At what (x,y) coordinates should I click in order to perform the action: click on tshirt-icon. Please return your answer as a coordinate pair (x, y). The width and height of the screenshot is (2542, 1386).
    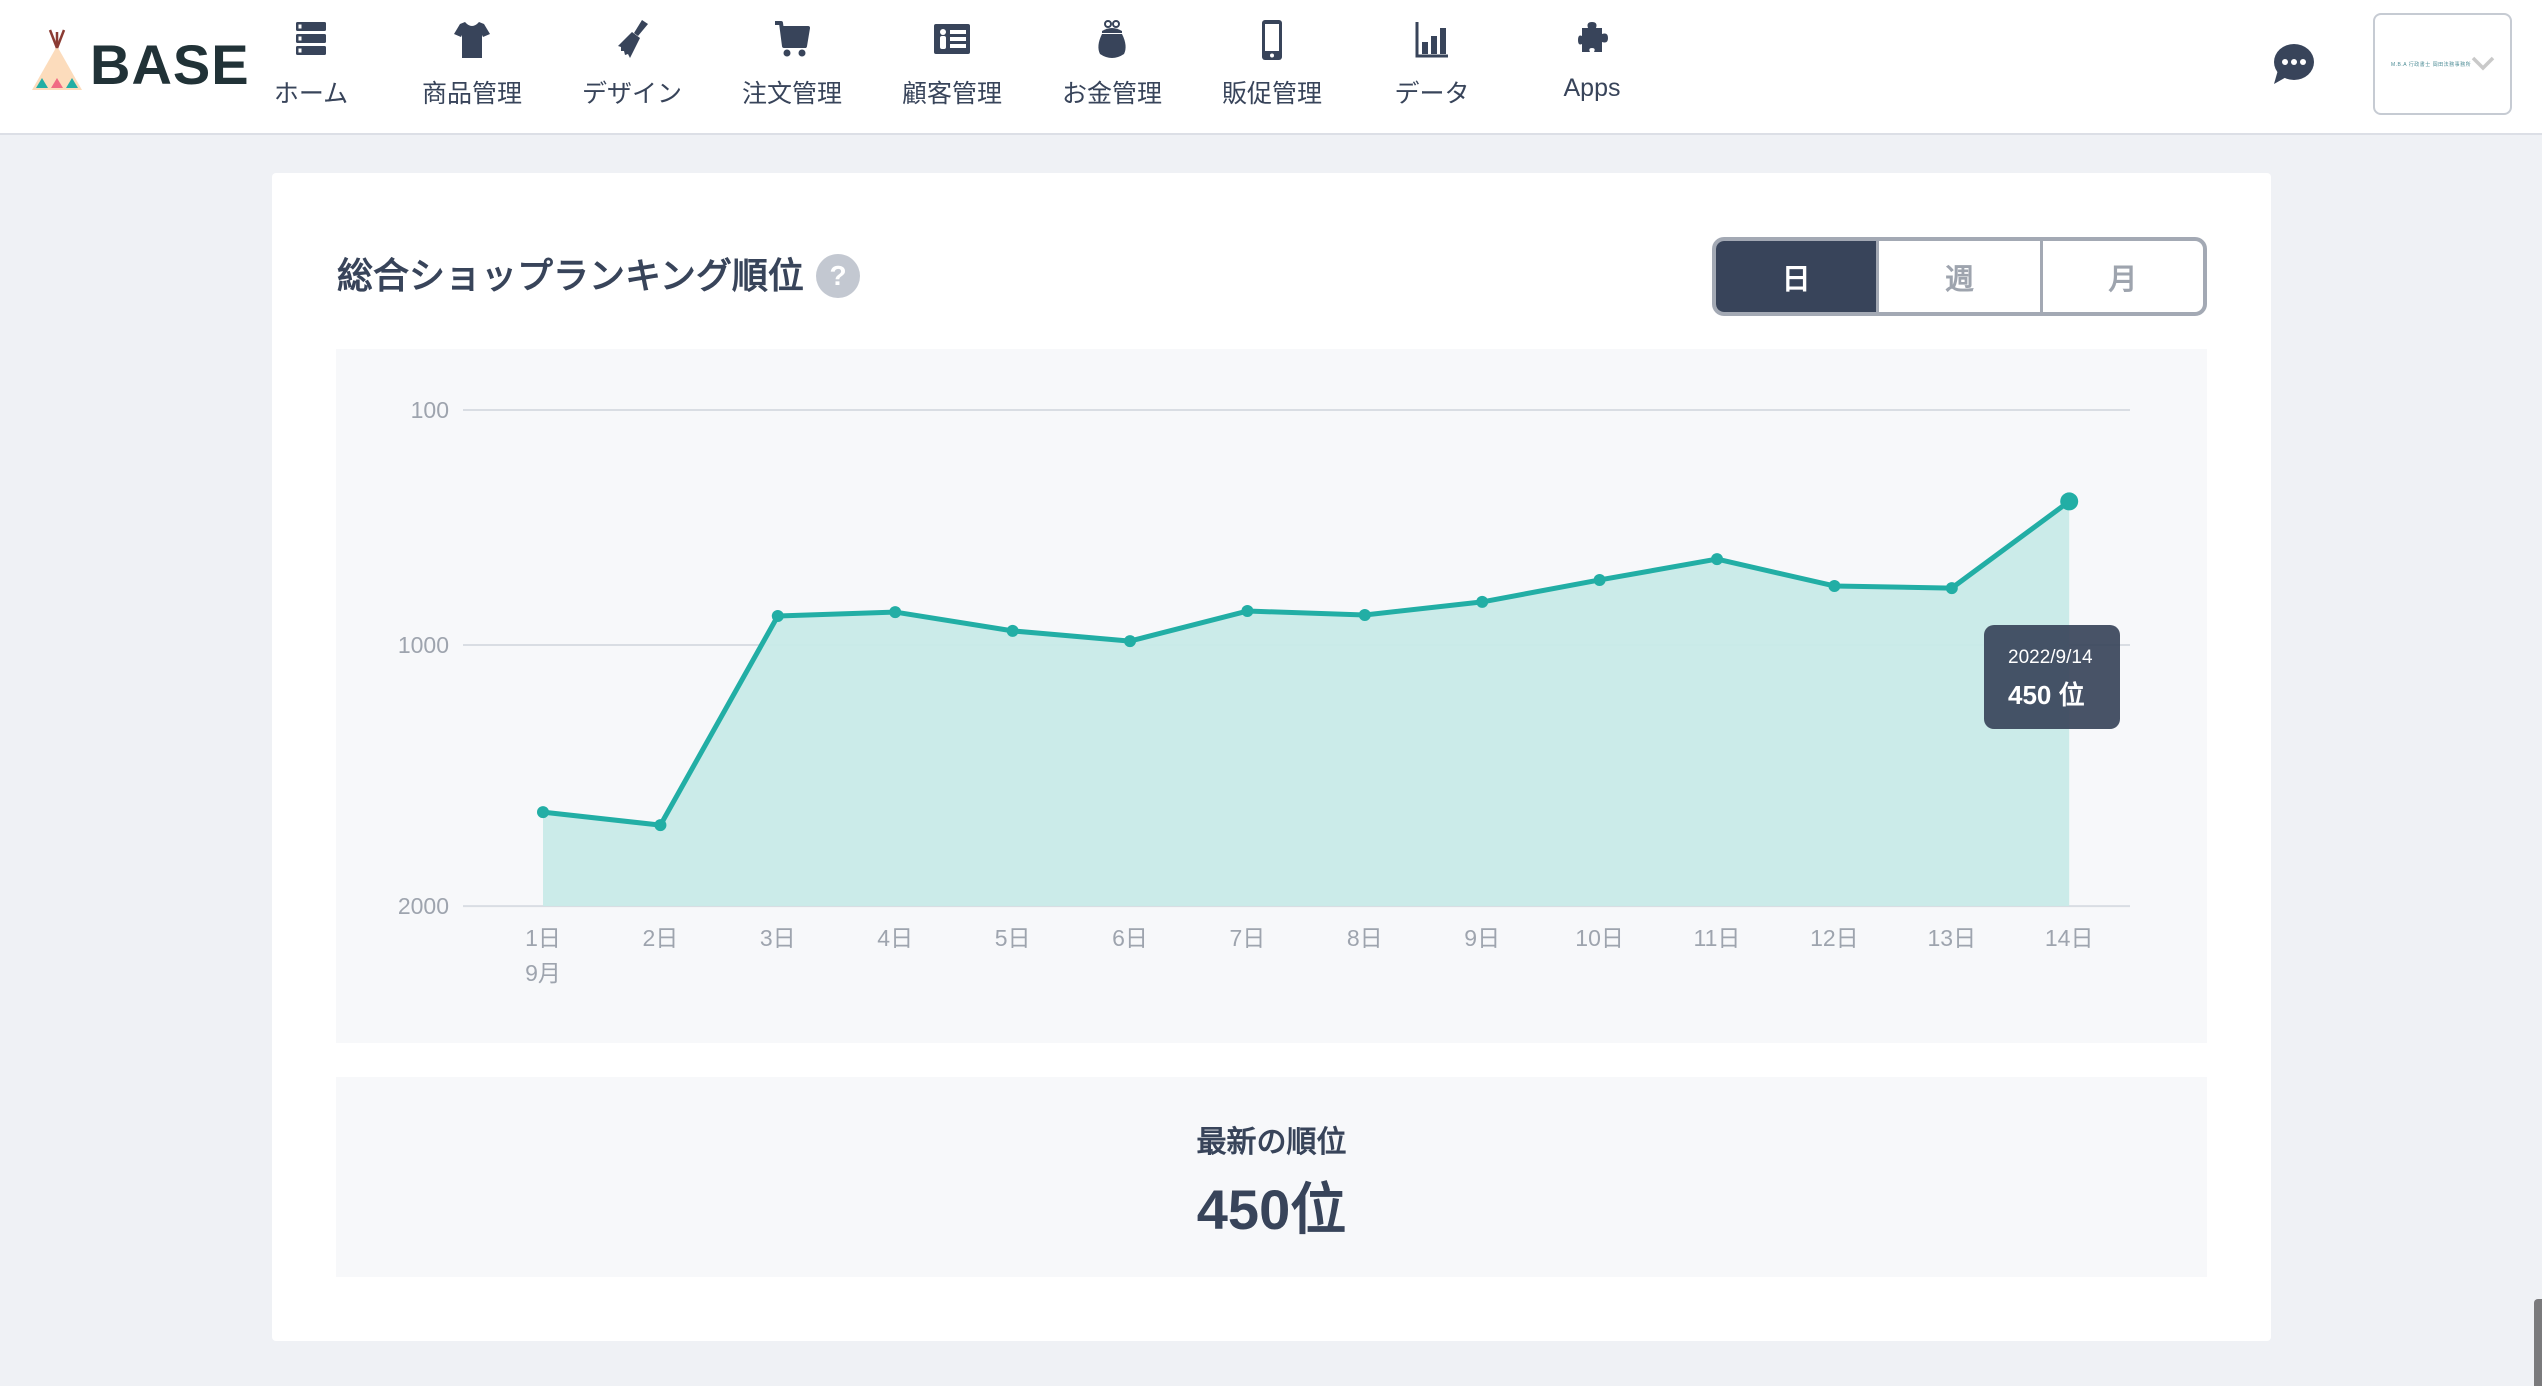
    Looking at the image, I should click on (472, 40).